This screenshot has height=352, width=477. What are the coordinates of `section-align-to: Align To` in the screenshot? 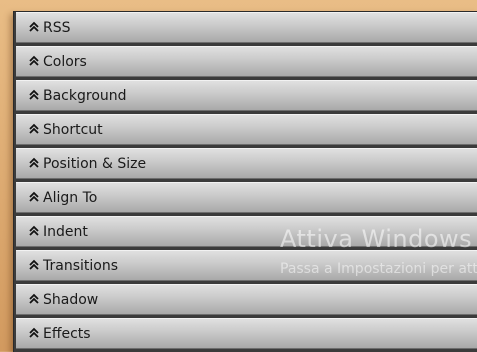 It's located at (246, 197).